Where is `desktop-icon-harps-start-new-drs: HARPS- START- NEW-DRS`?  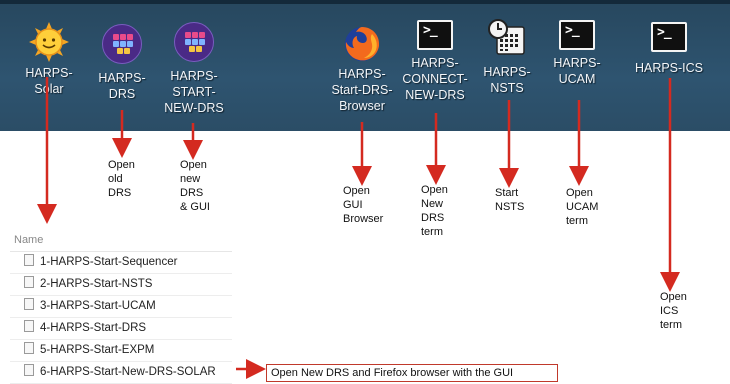 desktop-icon-harps-start-new-drs: HARPS- START- NEW-DRS is located at coordinates (194, 69).